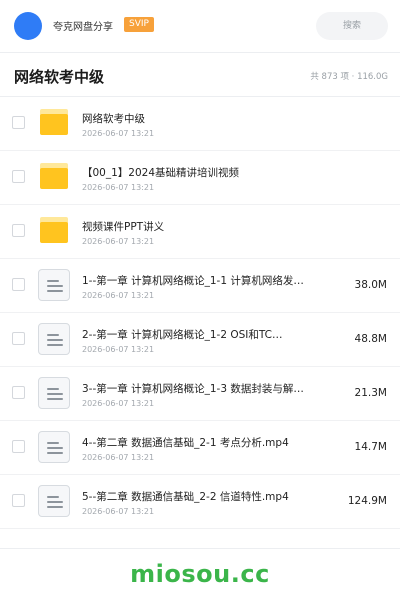 Image resolution: width=400 pixels, height=600 pixels. Describe the element at coordinates (113, 119) in the screenshot. I see `item-name: 网络软考中级` at that location.